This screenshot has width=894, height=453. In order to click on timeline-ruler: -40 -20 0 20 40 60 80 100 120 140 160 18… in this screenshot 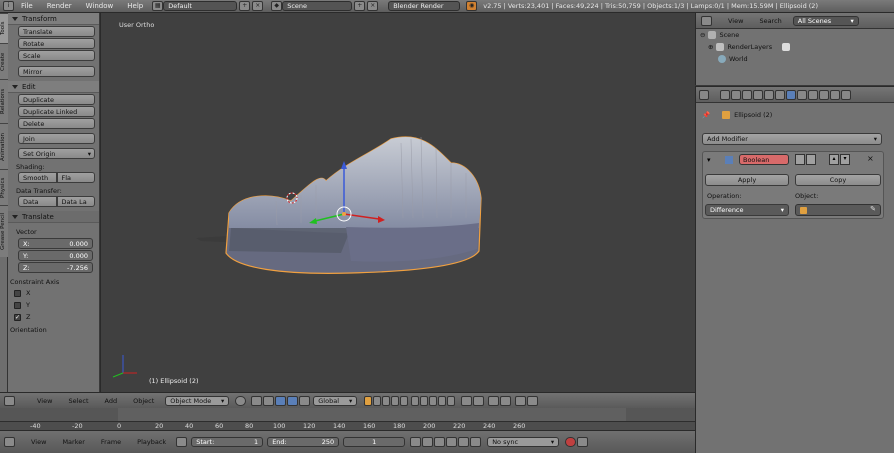, I will do `click(347, 425)`.